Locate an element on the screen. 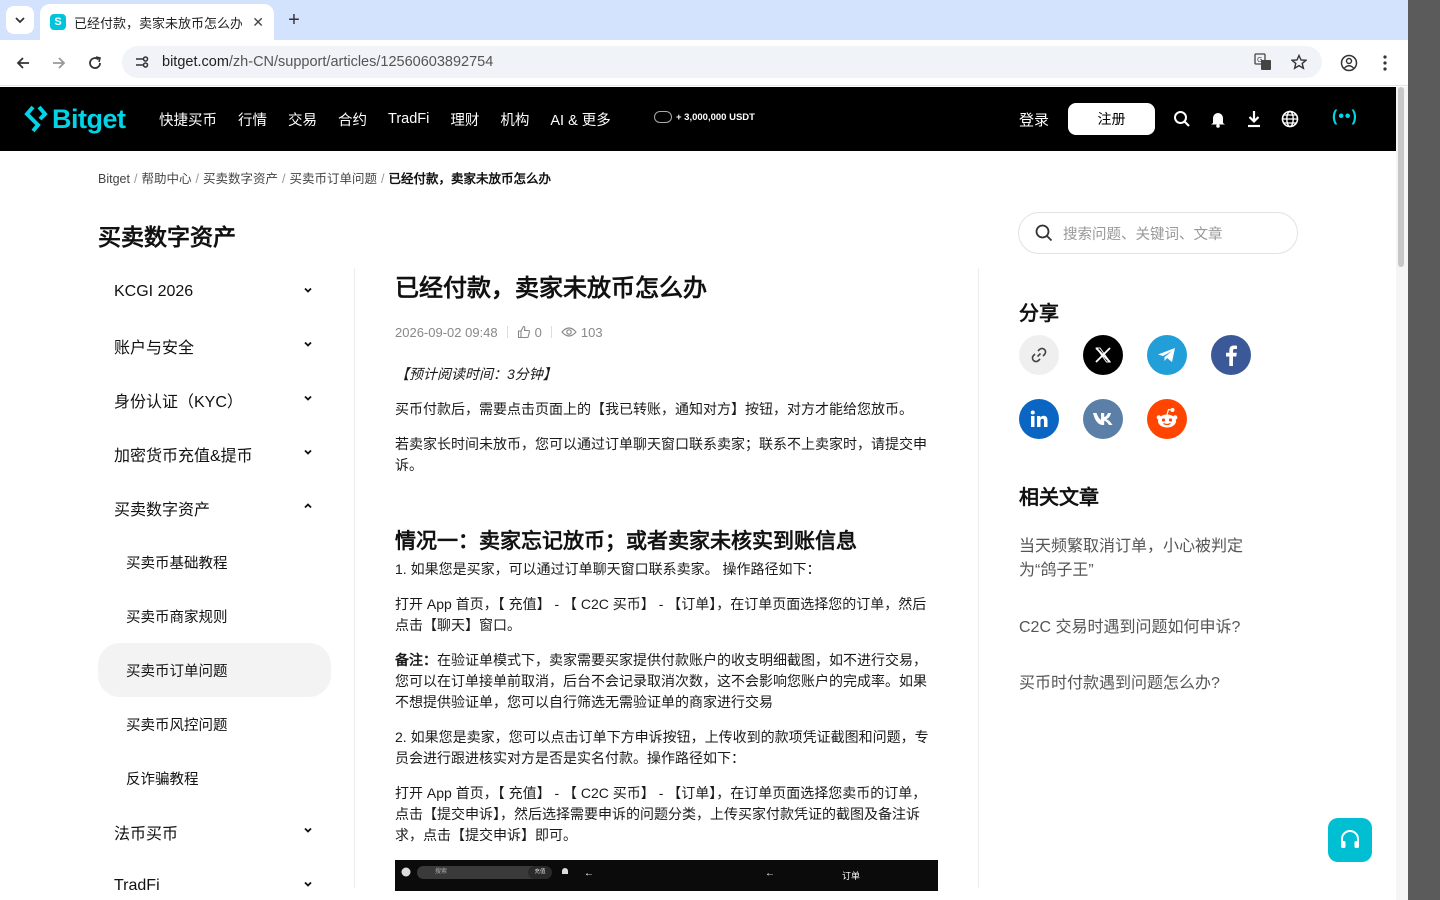 The image size is (1440, 900). new-tab-button: + is located at coordinates (294, 20).